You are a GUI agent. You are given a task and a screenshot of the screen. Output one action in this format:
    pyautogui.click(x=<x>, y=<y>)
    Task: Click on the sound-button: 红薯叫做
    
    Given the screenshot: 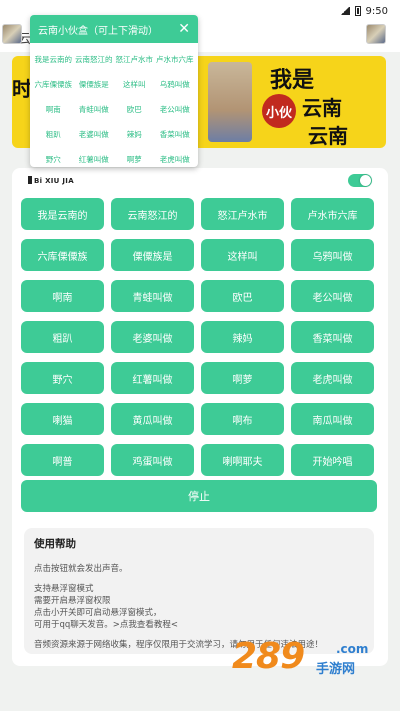 What is the action you would take?
    pyautogui.click(x=152, y=378)
    